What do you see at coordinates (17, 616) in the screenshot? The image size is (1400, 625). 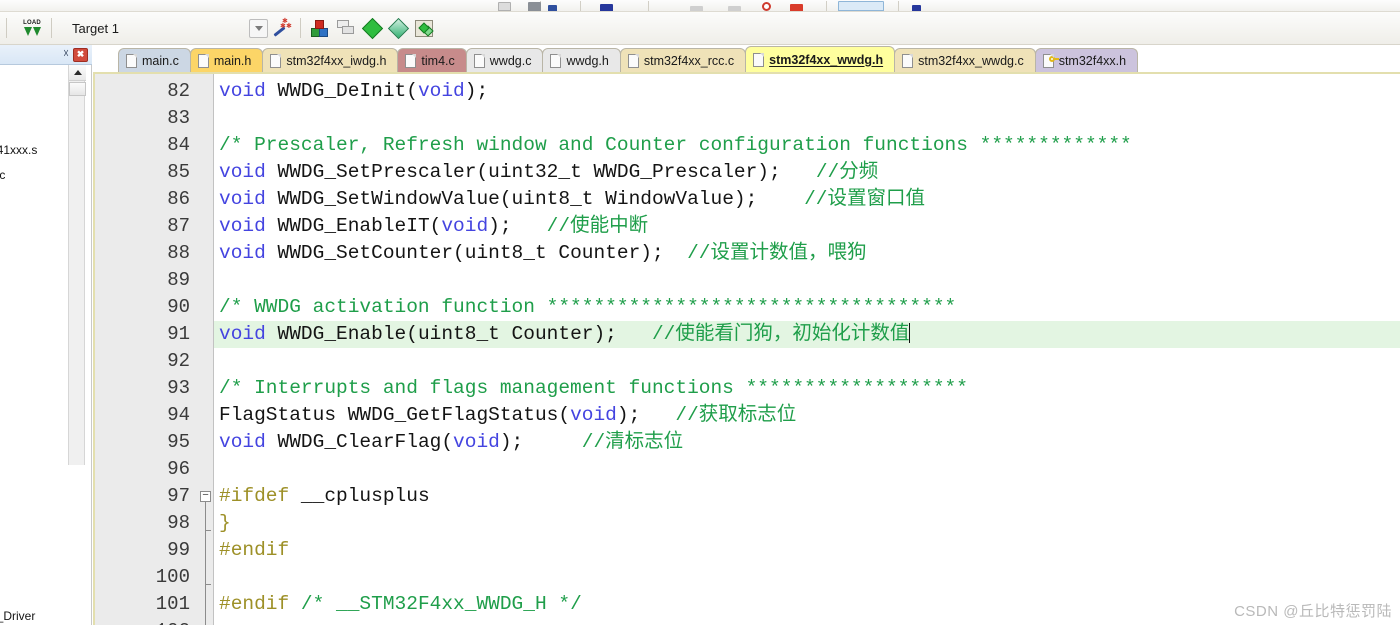 I see `list-item: h_Driver` at bounding box center [17, 616].